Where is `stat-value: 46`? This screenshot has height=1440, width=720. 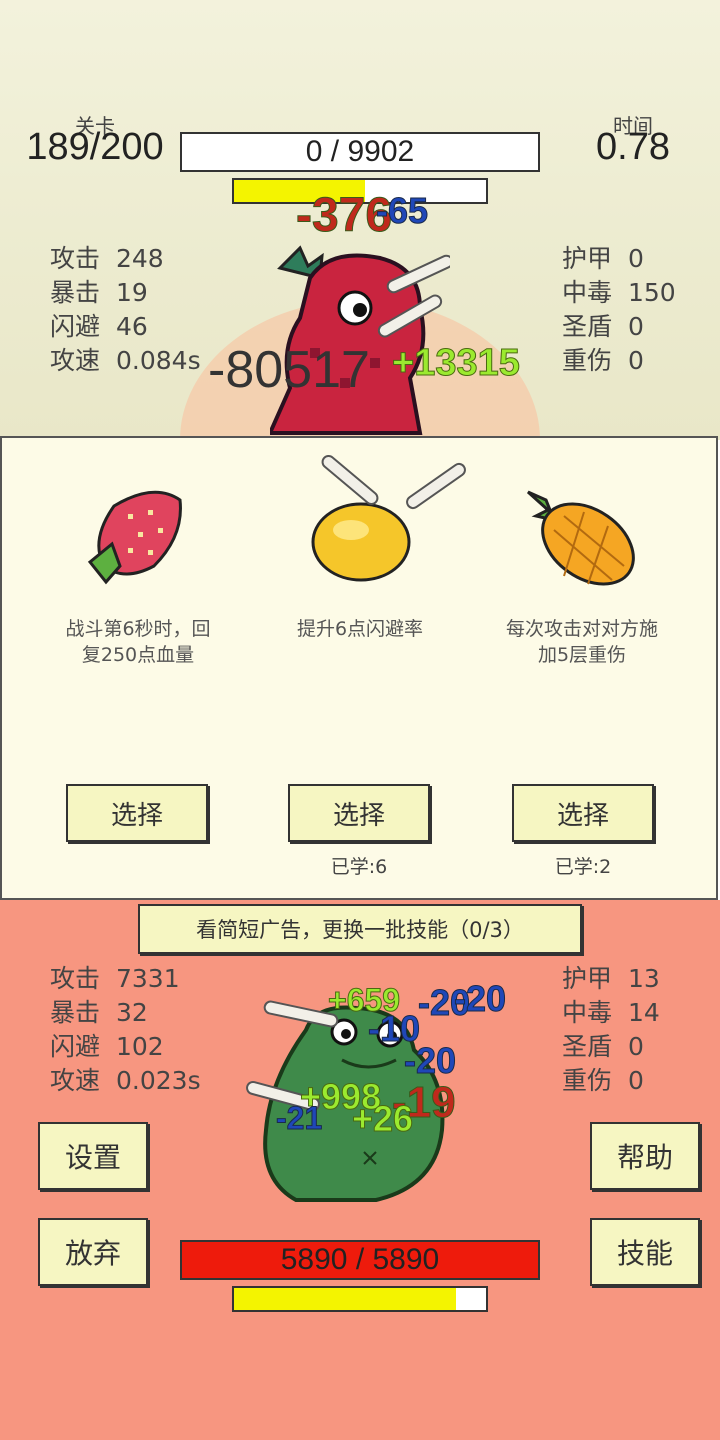 stat-value: 46 is located at coordinates (132, 326).